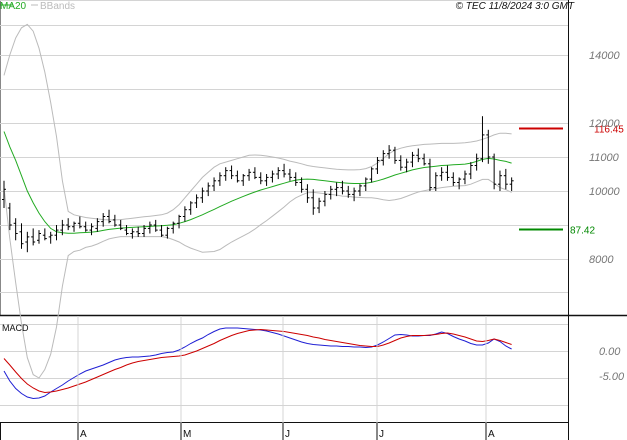  I want to click on macd-tick-label: -5.00, so click(612, 377).